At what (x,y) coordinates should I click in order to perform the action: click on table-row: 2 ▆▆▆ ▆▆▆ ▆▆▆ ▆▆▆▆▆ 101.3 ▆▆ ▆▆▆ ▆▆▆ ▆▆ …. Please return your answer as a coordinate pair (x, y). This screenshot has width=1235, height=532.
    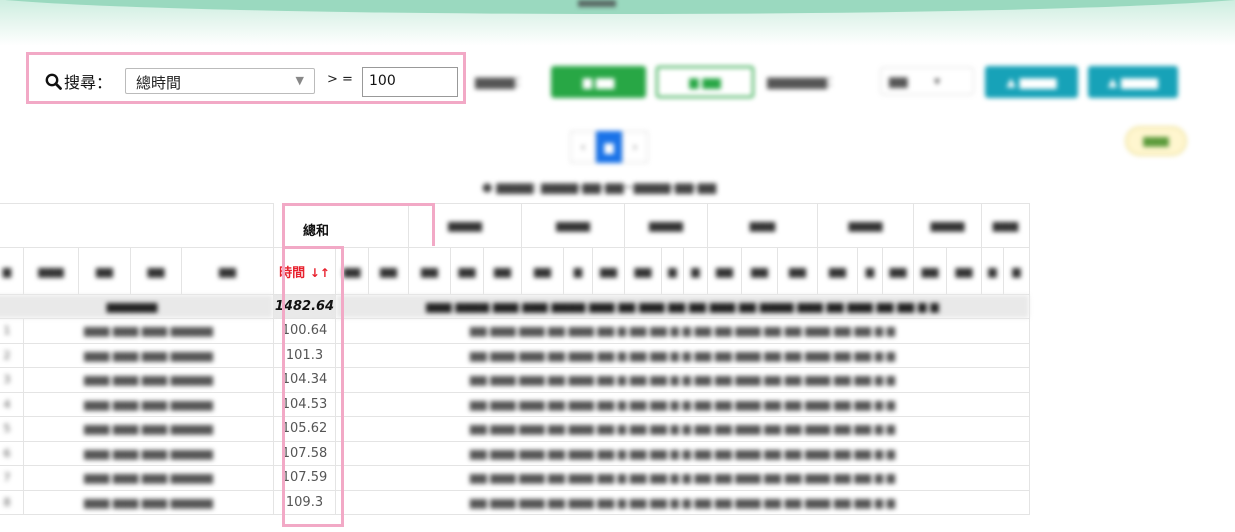
    Looking at the image, I should click on (515, 355).